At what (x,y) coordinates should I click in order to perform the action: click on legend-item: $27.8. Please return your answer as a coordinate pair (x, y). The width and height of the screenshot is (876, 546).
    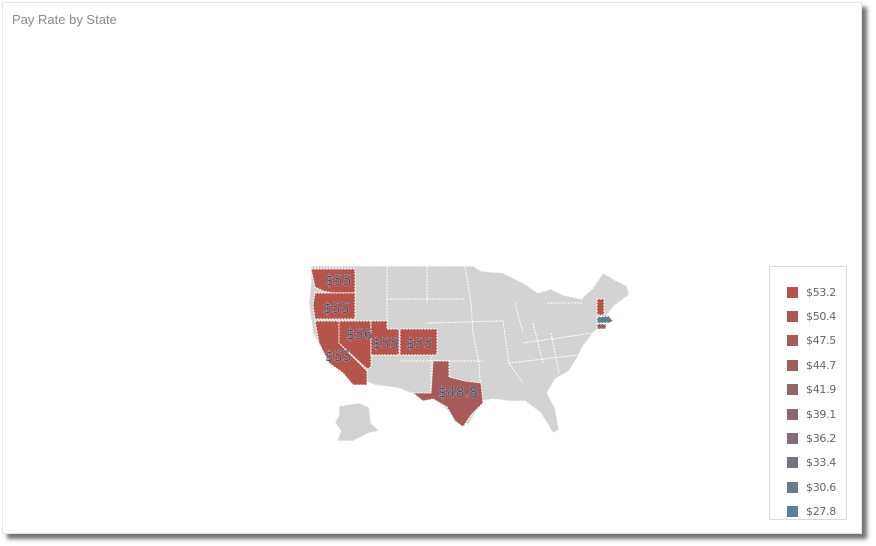
    Looking at the image, I should click on (808, 512).